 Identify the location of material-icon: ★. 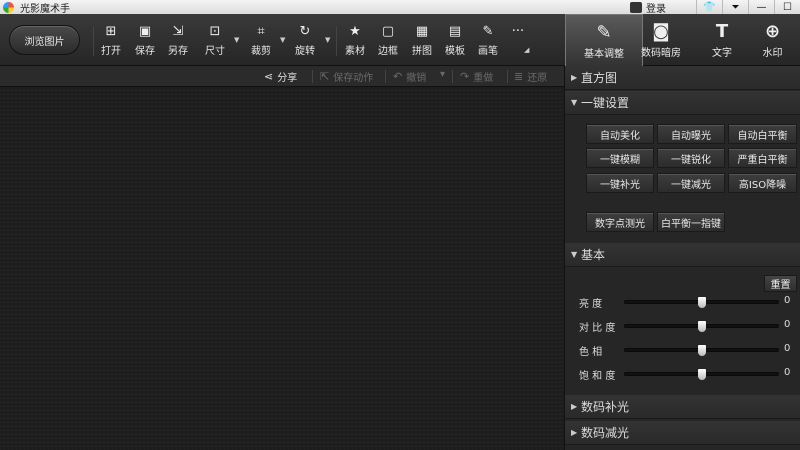
(355, 31).